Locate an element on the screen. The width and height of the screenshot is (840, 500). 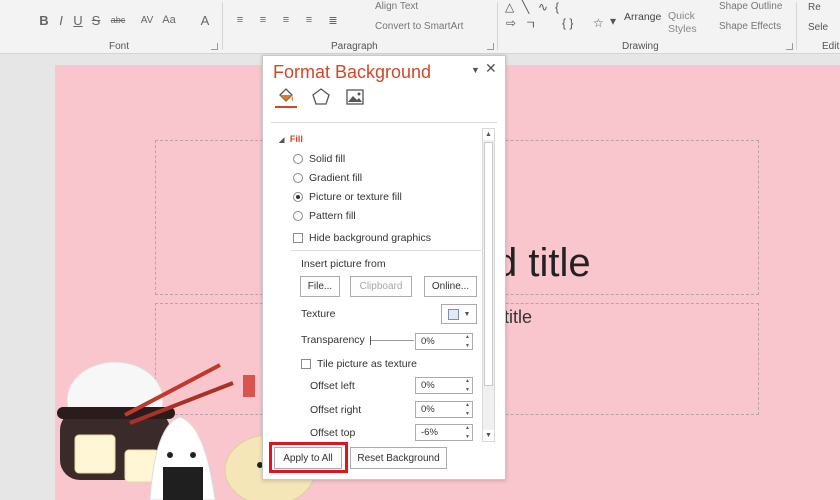
hide-background-option: Hide background graphics is located at coordinates (362, 238).